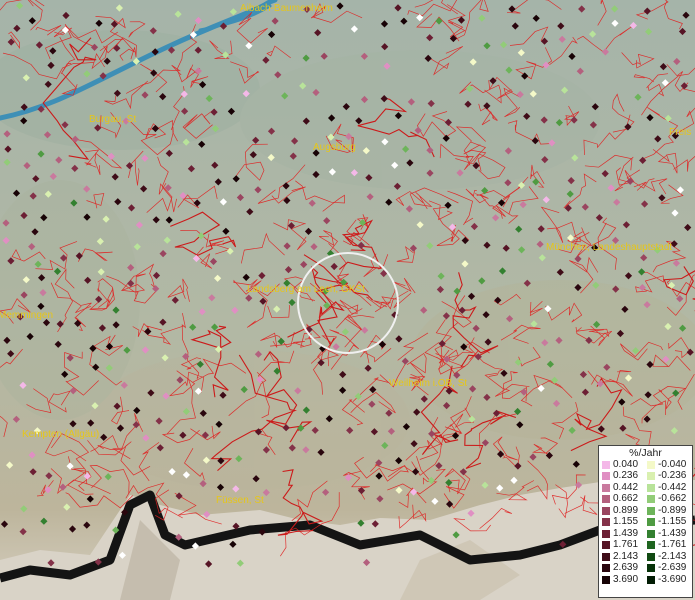 Image resolution: width=695 pixels, height=600 pixels. I want to click on legend-entry: 0.040, so click(624, 465).